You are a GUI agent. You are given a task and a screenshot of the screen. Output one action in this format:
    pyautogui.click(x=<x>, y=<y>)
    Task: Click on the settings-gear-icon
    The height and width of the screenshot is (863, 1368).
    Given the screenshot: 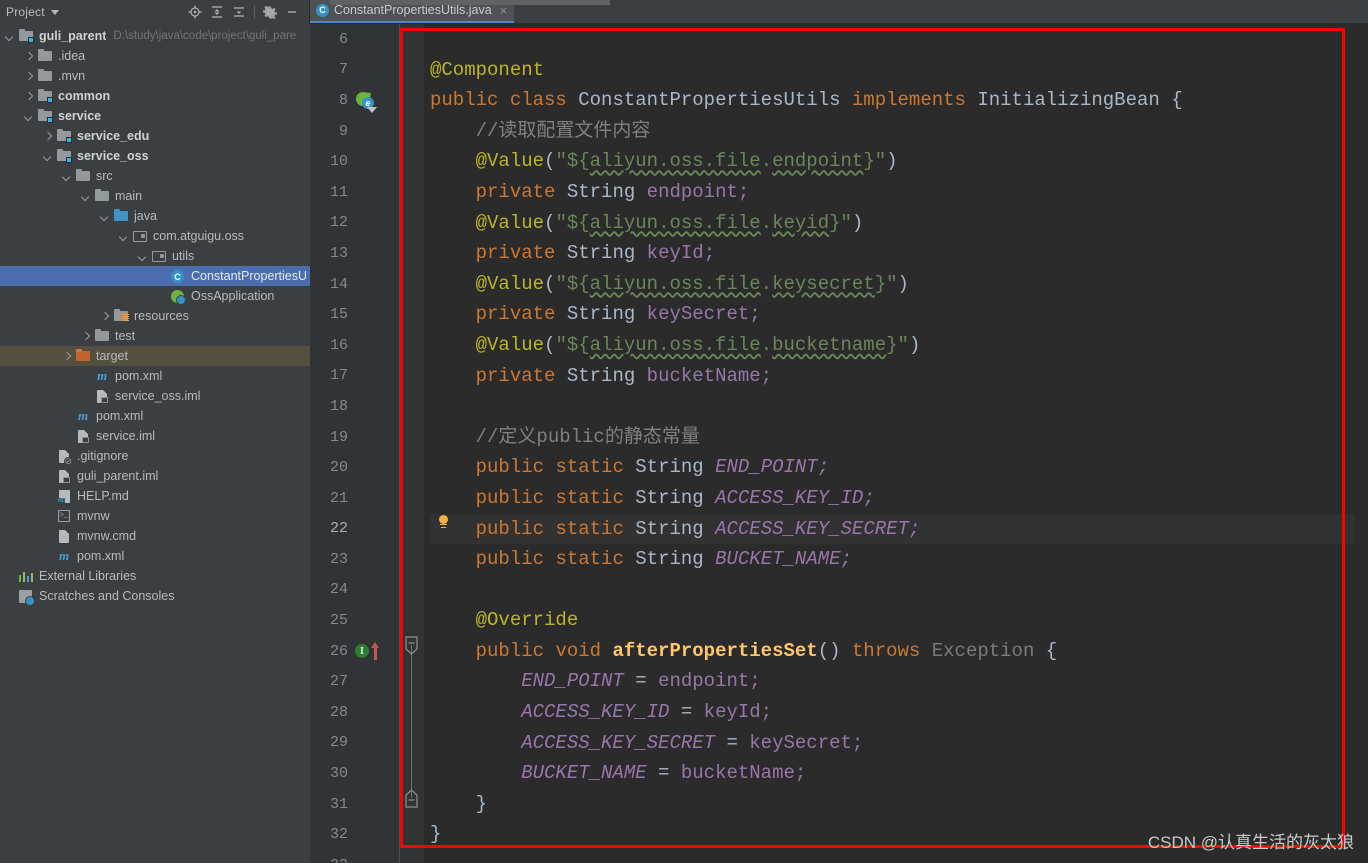 What is the action you would take?
    pyautogui.click(x=270, y=12)
    